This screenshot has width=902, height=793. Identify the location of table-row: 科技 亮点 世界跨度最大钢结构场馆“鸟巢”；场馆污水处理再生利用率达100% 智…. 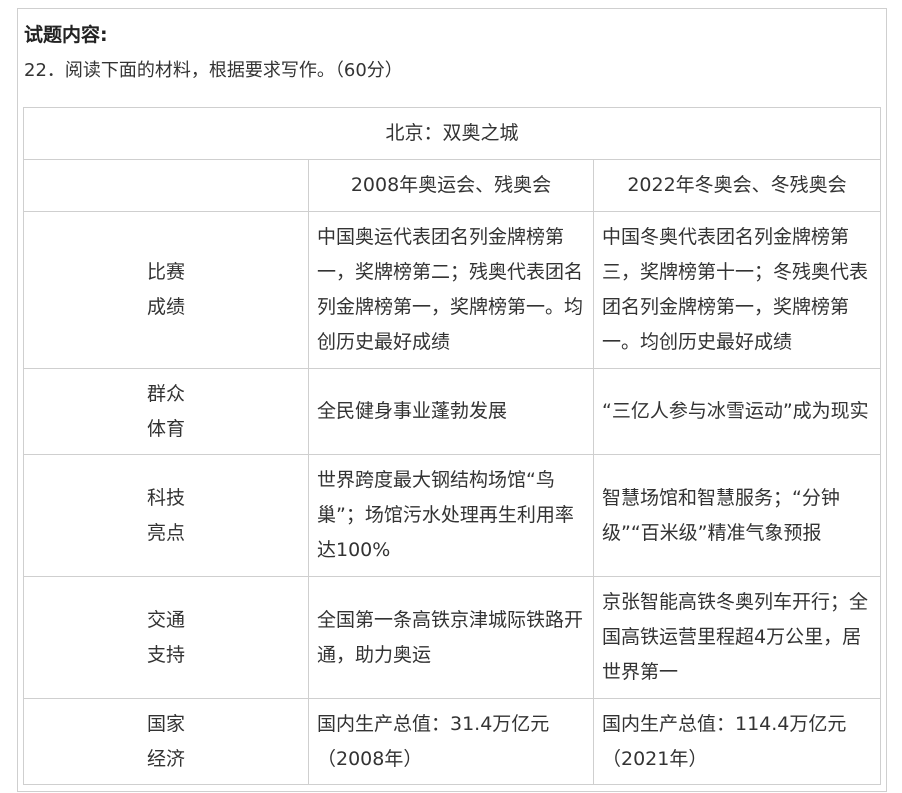
(452, 515).